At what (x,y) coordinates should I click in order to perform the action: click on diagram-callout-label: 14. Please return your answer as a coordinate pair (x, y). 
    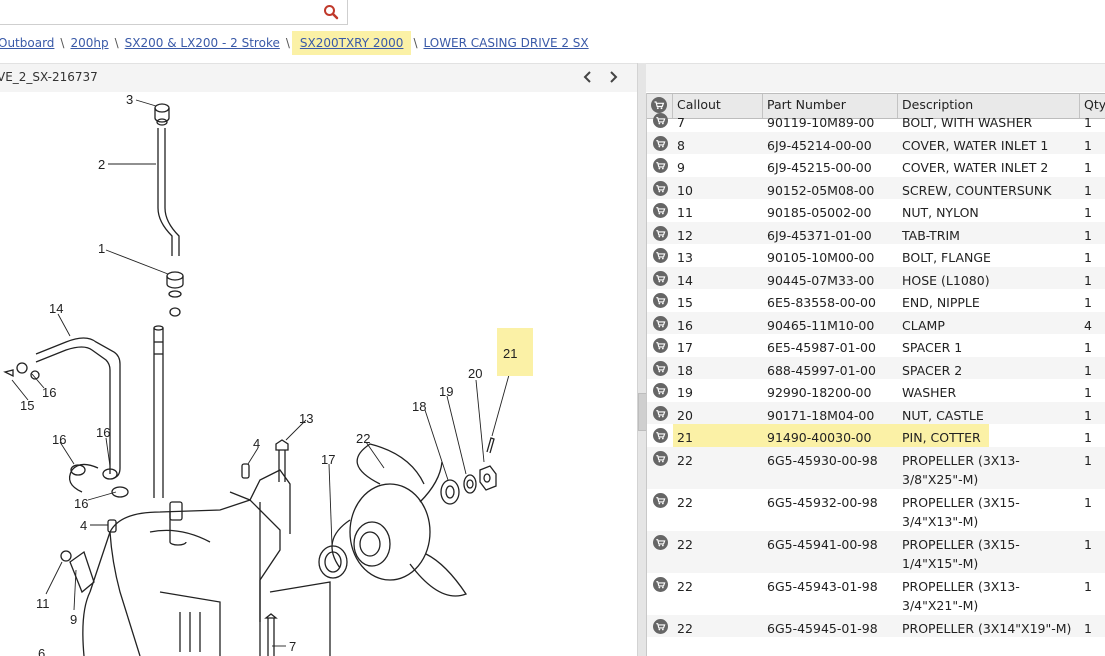
    Looking at the image, I should click on (56, 308).